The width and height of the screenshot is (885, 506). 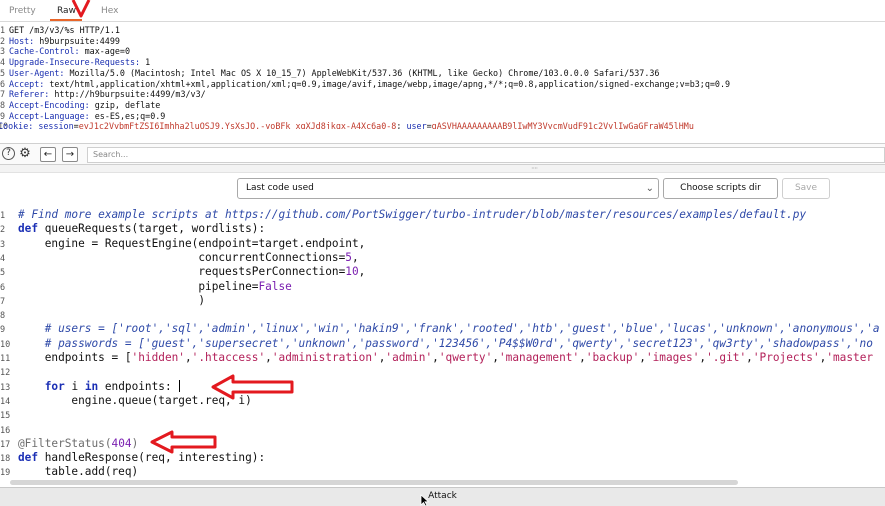 I want to click on line-number: 12, so click(x=5, y=373).